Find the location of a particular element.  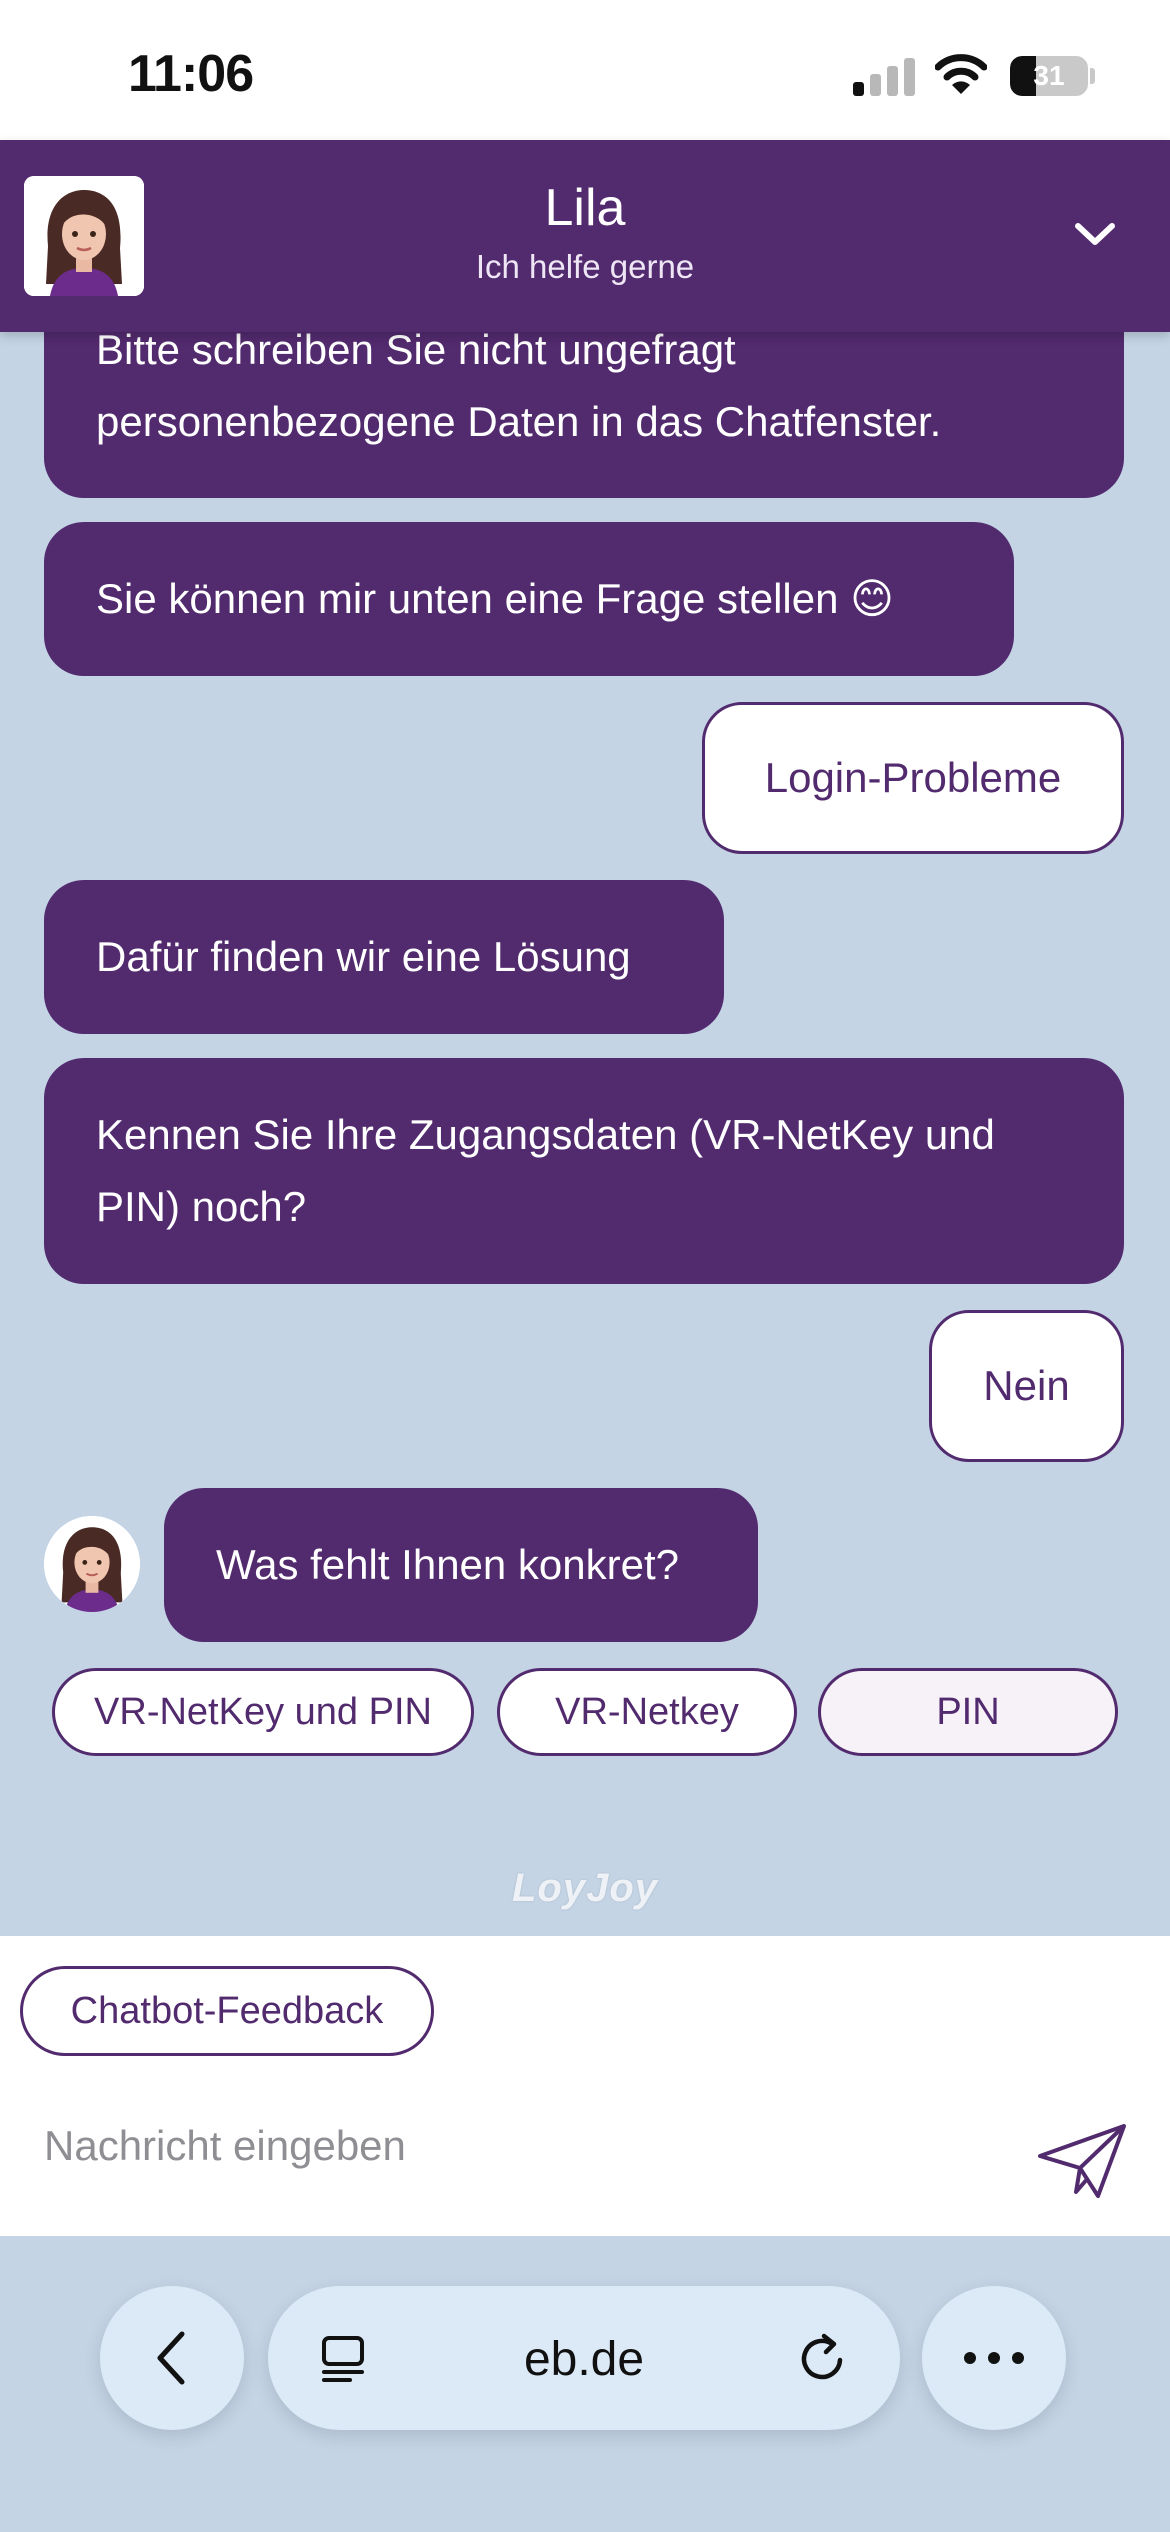

user-message: Login-Probleme is located at coordinates (913, 778).